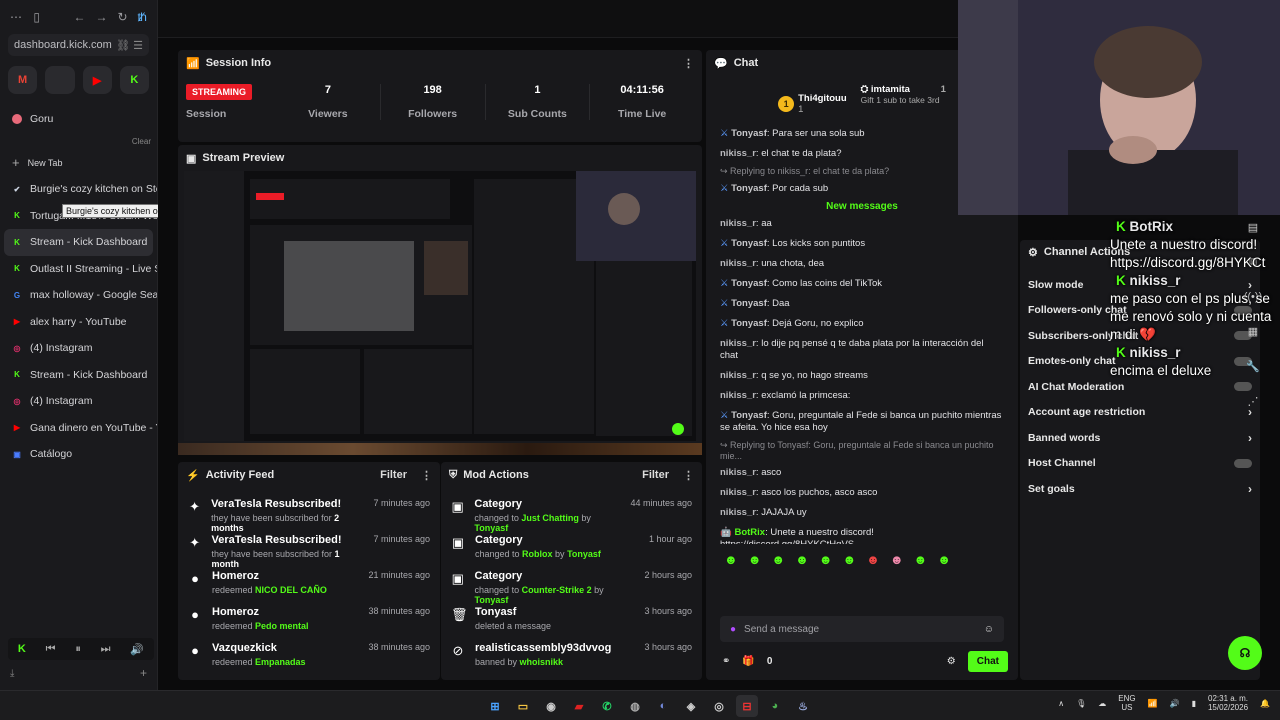  What do you see at coordinates (862, 493) in the screenshot?
I see `chat-message: nikiss_r: asco los puchos, asco asco` at bounding box center [862, 493].